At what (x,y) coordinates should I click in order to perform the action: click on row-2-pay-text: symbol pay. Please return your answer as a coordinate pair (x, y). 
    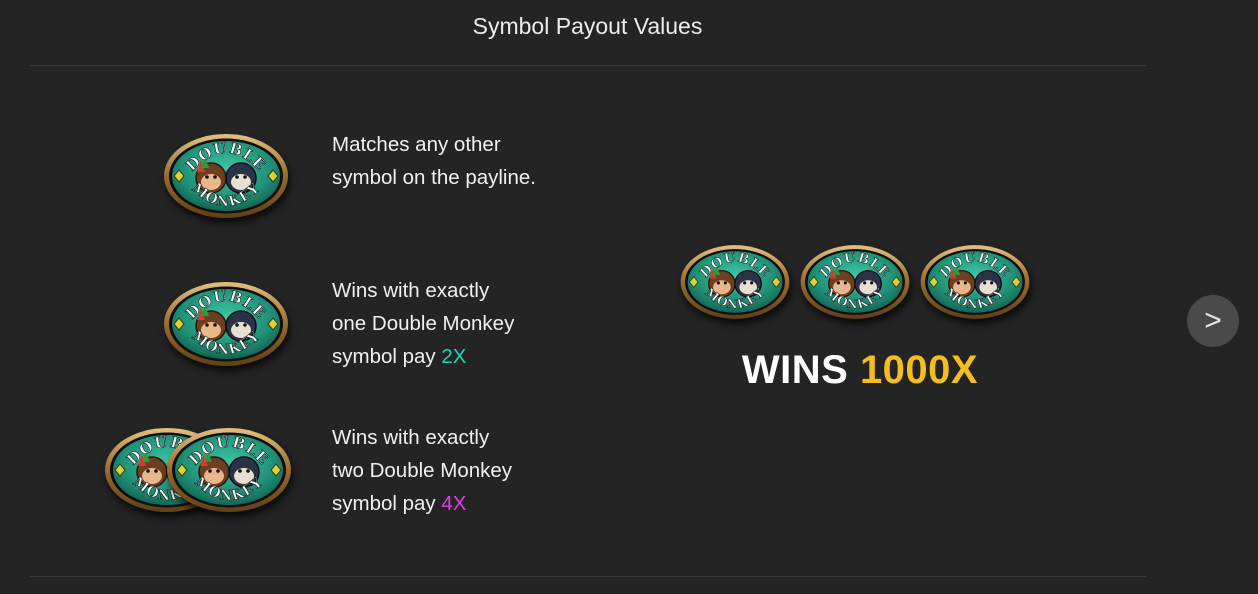
    Looking at the image, I should click on (387, 356).